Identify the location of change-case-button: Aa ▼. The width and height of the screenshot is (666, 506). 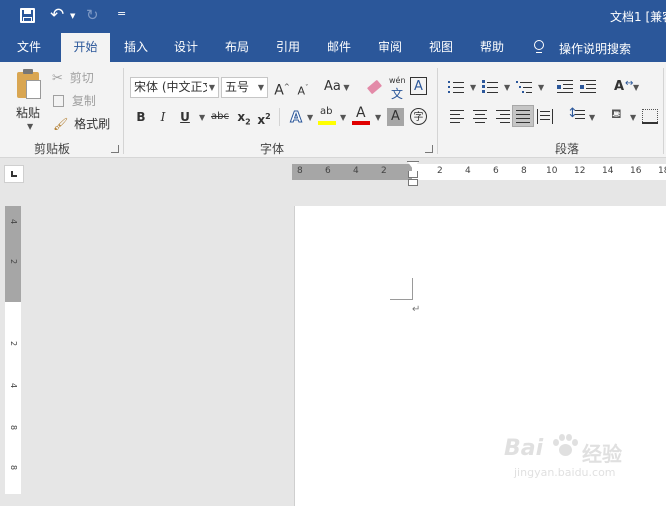
(337, 87).